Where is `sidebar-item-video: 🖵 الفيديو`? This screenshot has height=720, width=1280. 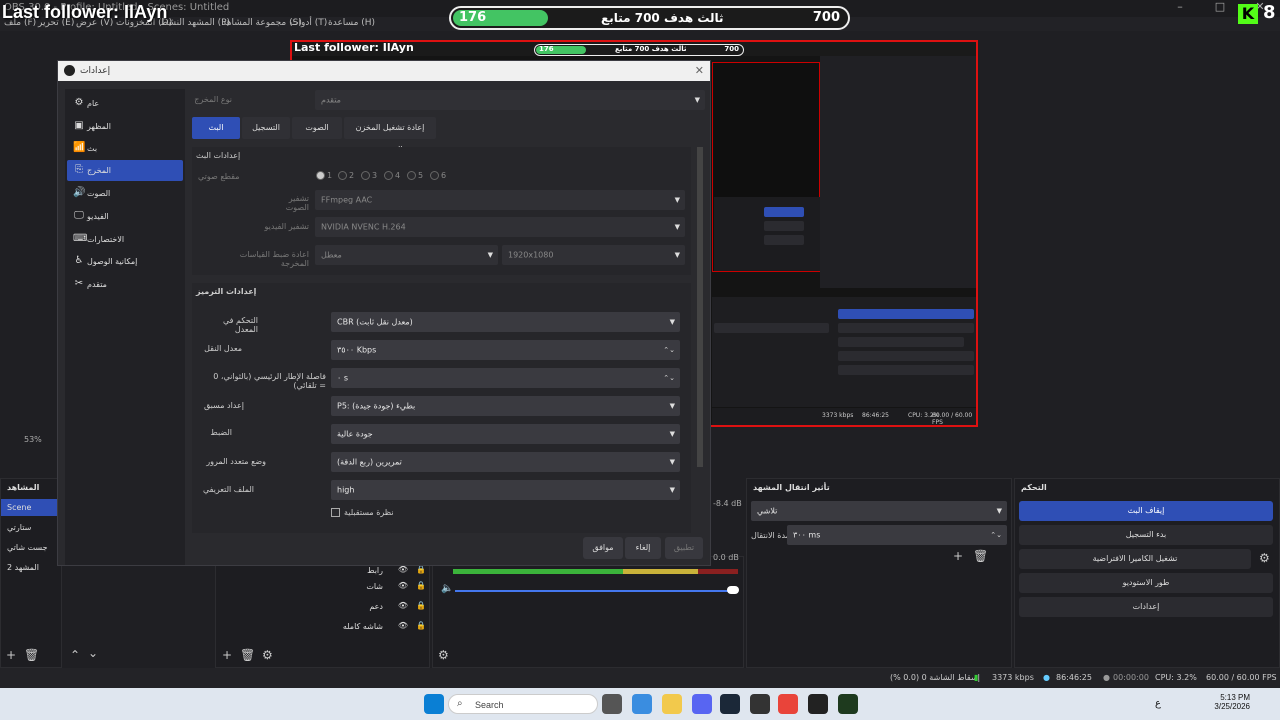
sidebar-item-video: 🖵 الفيديو is located at coordinates (125, 216).